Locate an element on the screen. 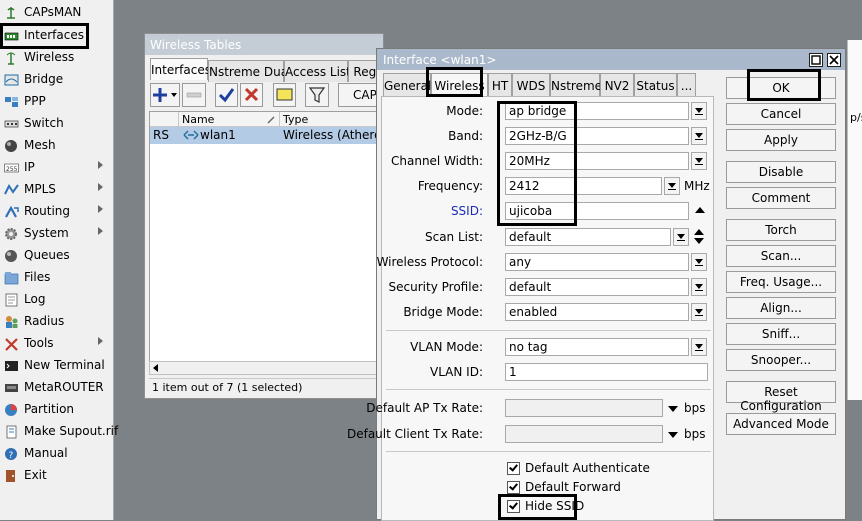  sidebar-item-queues: Queues is located at coordinates (56, 256).